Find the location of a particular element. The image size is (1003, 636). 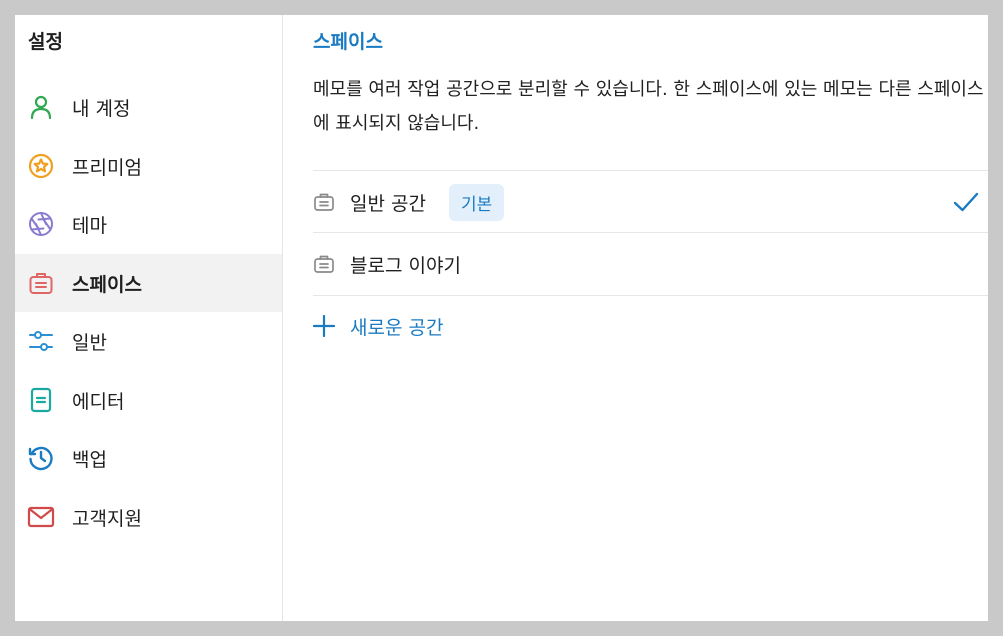

sidebar-title: 설정 is located at coordinates (45, 42).